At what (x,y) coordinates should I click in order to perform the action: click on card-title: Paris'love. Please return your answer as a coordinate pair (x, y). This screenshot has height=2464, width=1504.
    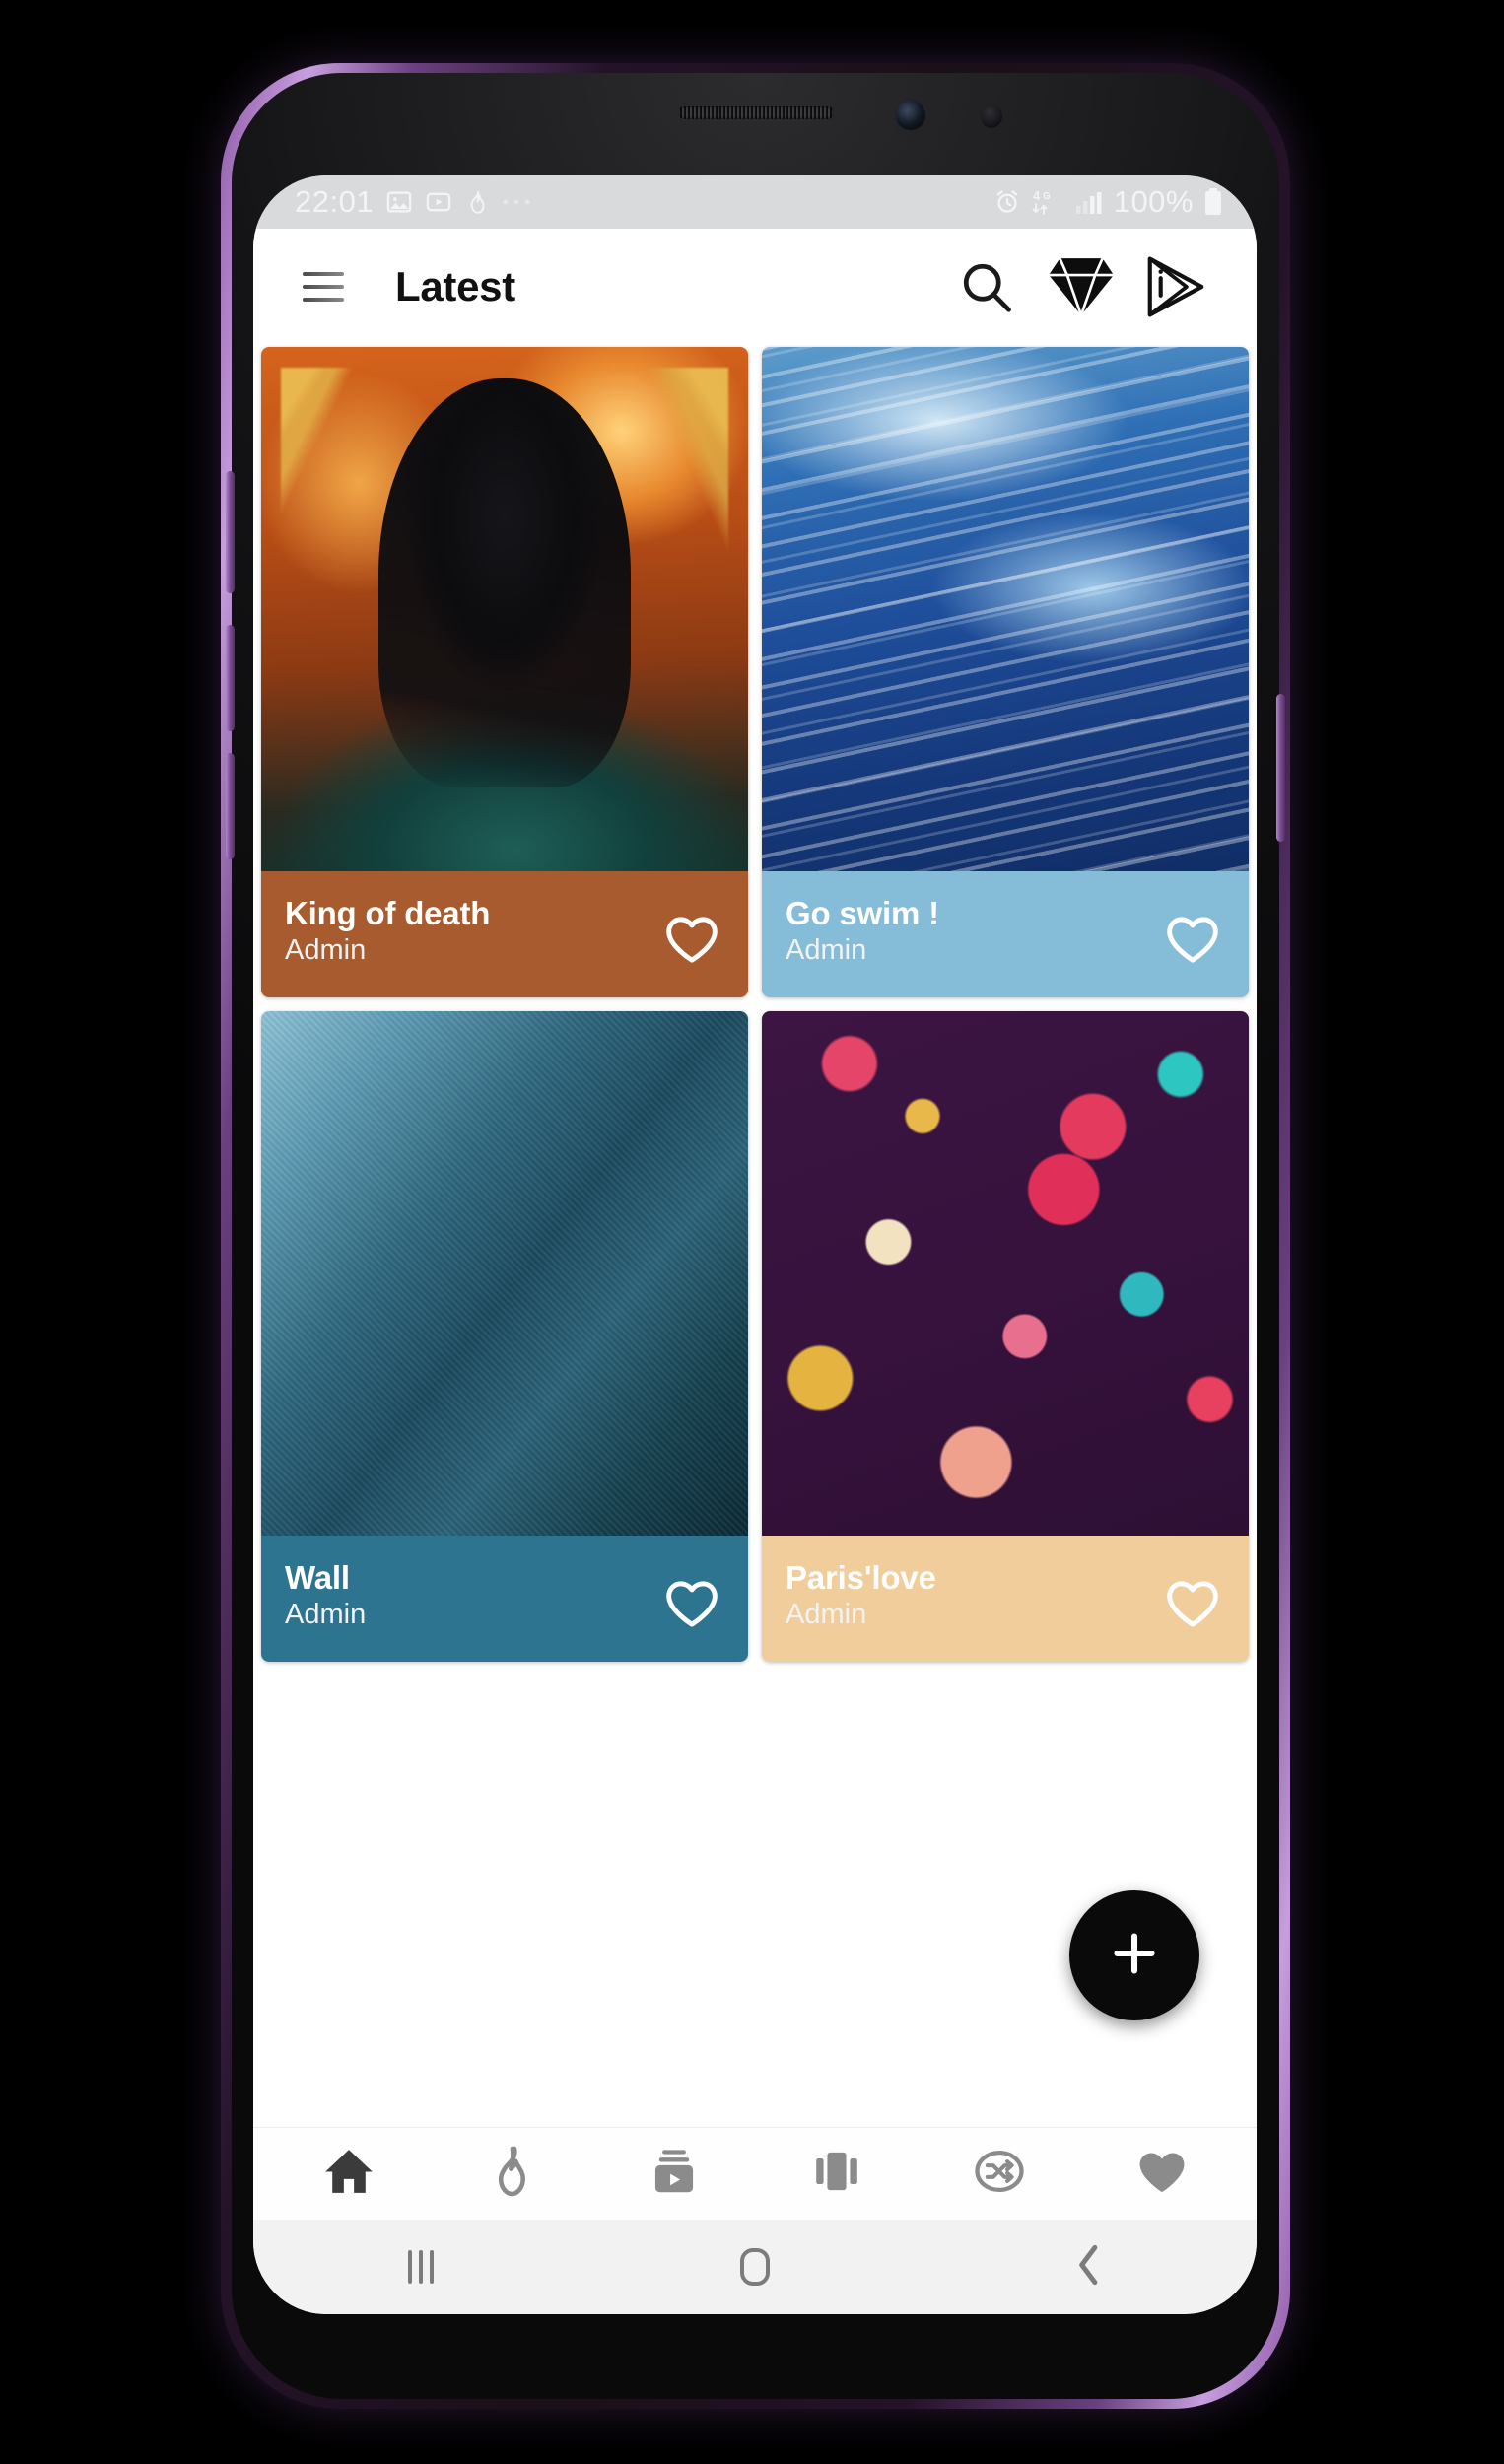
    Looking at the image, I should click on (861, 1577).